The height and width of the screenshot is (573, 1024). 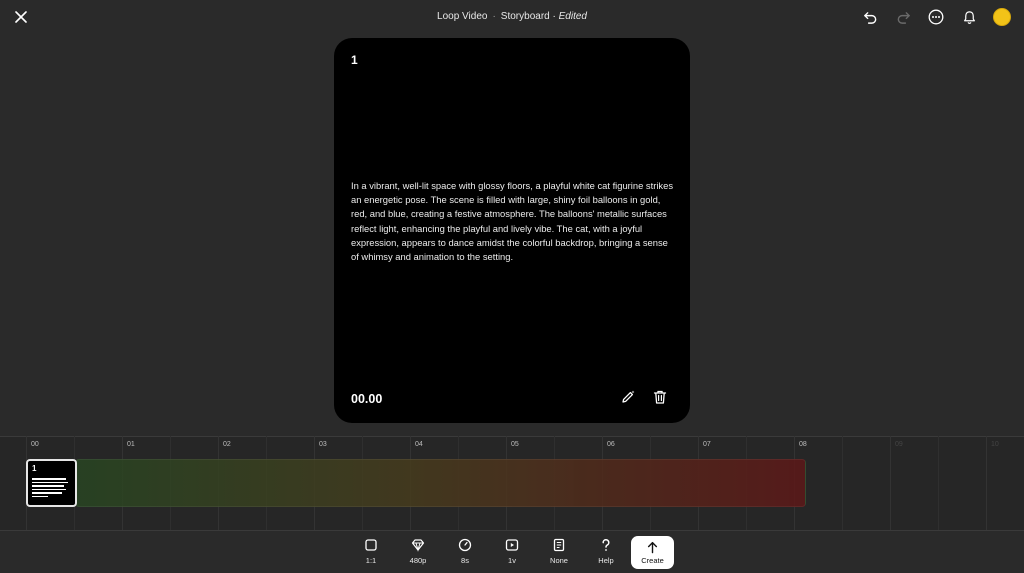 What do you see at coordinates (50, 488) in the screenshot?
I see `thumbnail-text-lines` at bounding box center [50, 488].